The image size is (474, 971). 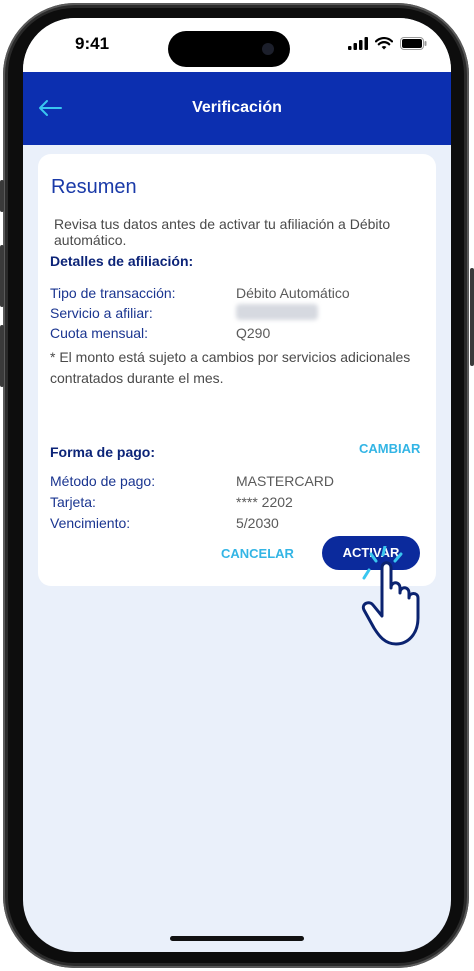 What do you see at coordinates (229, 49) in the screenshot?
I see `dynamic-island` at bounding box center [229, 49].